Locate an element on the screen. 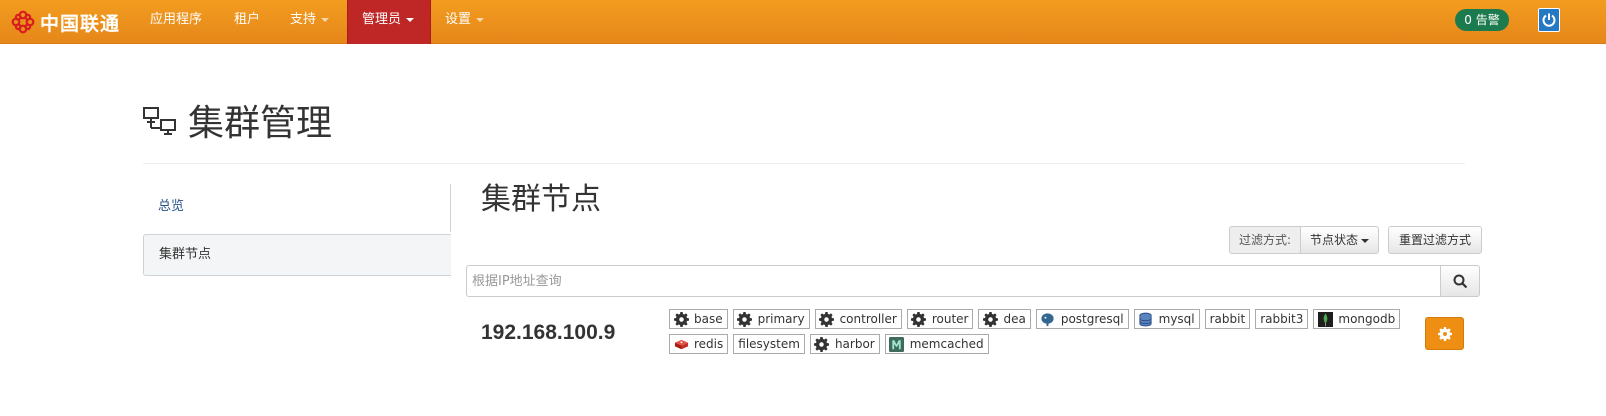  role-tag-base: base is located at coordinates (698, 319).